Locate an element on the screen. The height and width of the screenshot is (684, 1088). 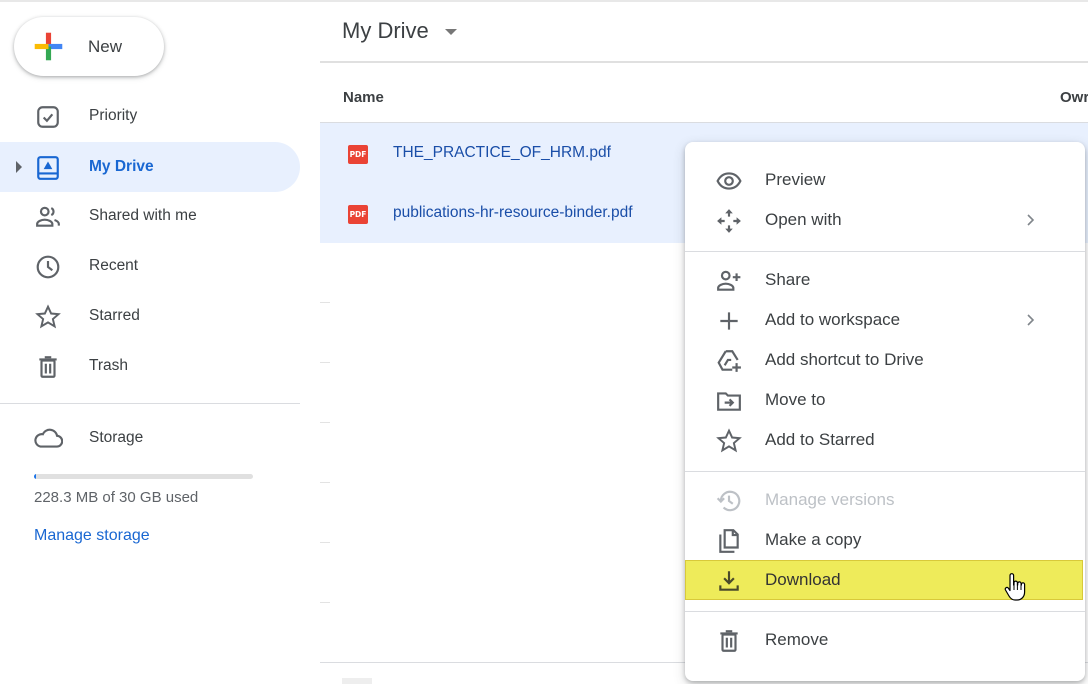
sidebar-item-priority: Priority is located at coordinates (150, 116).